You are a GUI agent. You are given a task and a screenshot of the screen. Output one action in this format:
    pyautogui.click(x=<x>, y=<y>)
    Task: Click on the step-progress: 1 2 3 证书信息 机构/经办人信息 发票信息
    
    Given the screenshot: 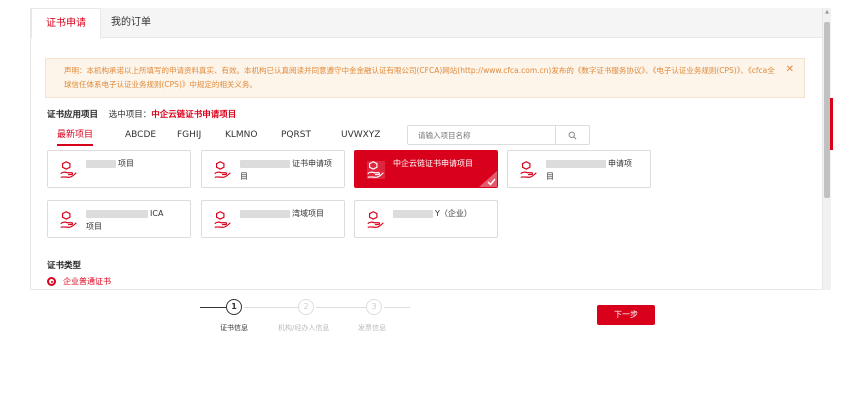 What is the action you would take?
    pyautogui.click(x=310, y=316)
    